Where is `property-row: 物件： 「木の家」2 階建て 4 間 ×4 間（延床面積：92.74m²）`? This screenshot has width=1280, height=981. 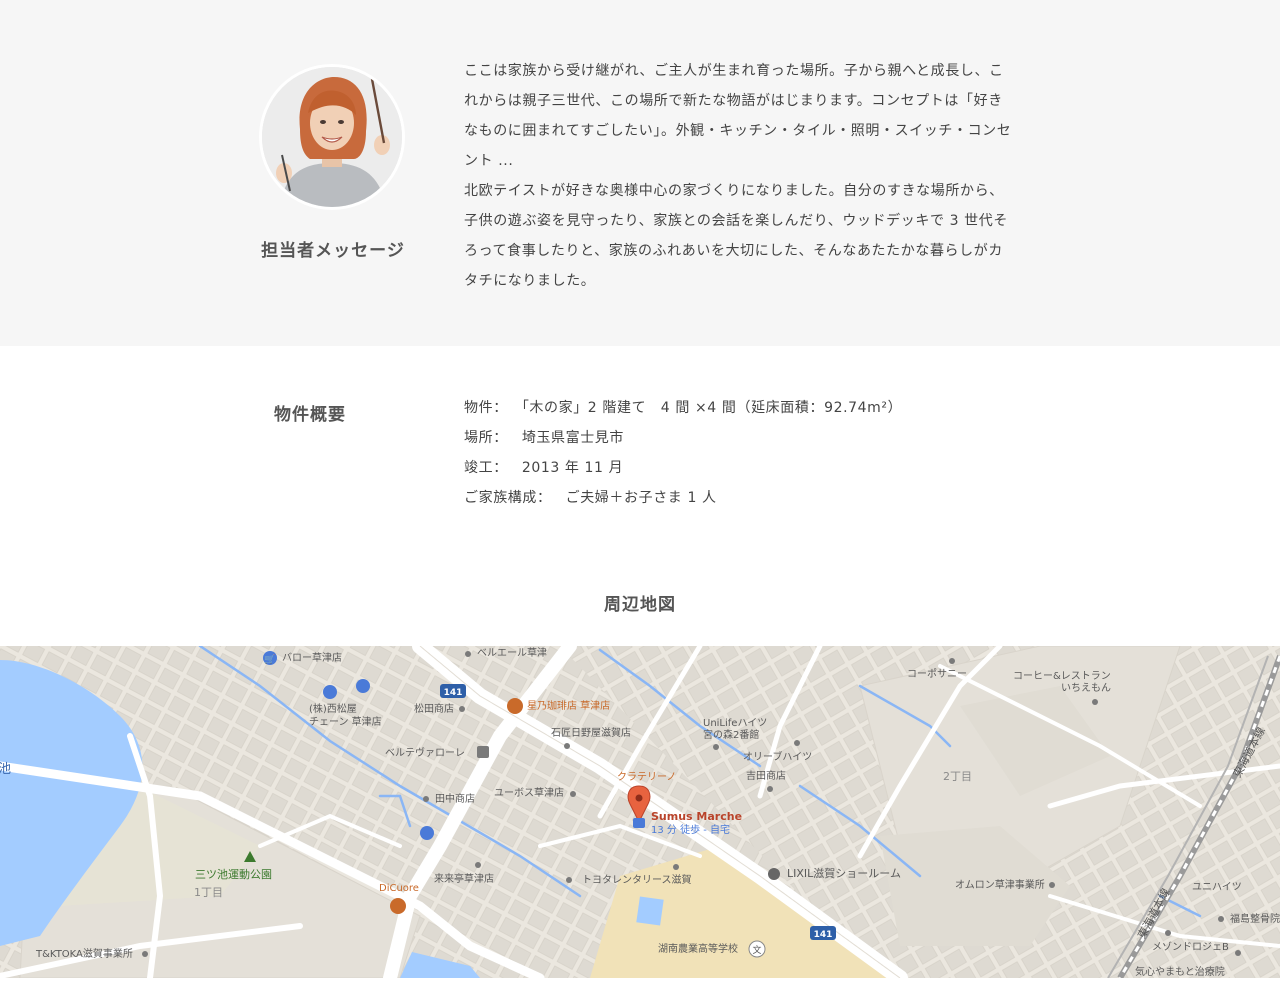
property-row: 物件： 「木の家」2 階建て 4 間 ×4 間（延床面積：92.74m²） is located at coordinates (683, 408).